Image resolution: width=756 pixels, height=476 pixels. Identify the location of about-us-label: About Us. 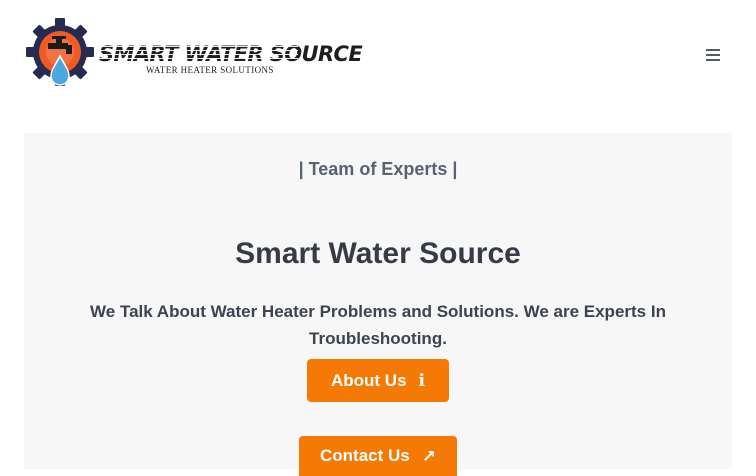
(368, 380).